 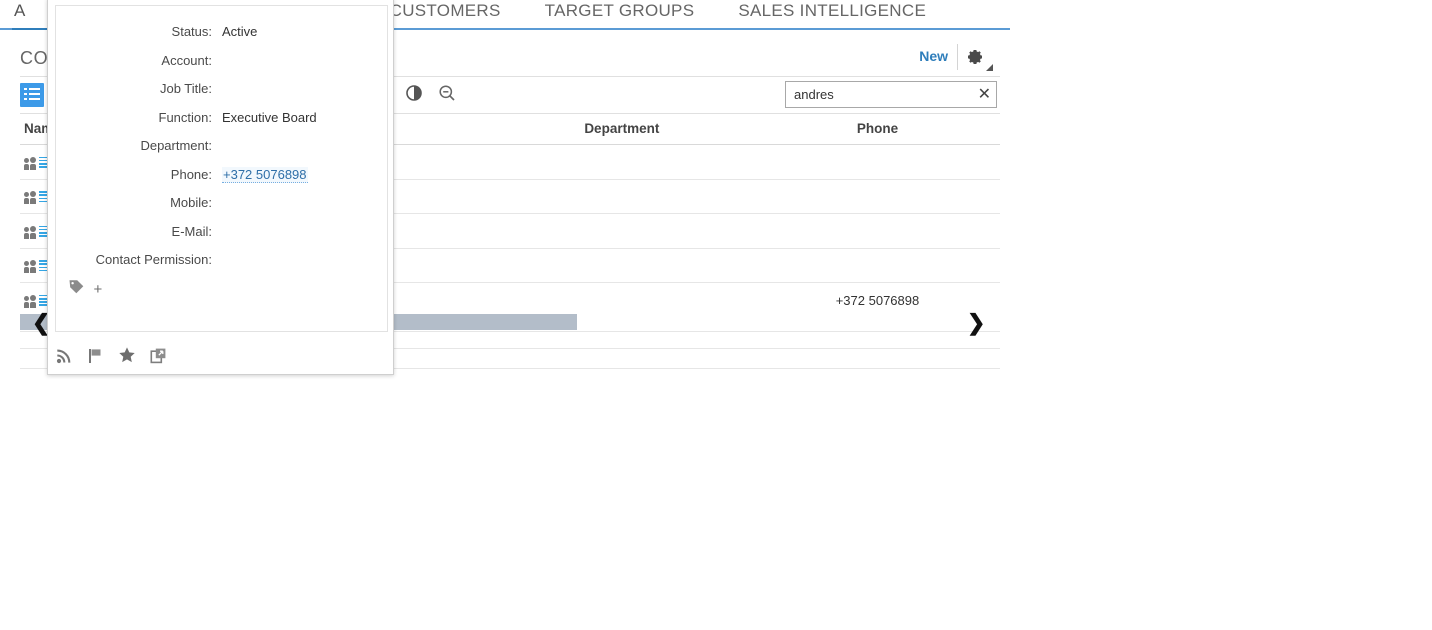 What do you see at coordinates (191, 31) in the screenshot?
I see `field-label: Status:` at bounding box center [191, 31].